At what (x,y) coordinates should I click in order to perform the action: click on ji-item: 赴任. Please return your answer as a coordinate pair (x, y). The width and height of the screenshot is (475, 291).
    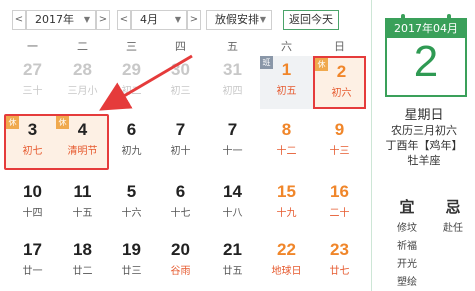
    Looking at the image, I should click on (453, 228).